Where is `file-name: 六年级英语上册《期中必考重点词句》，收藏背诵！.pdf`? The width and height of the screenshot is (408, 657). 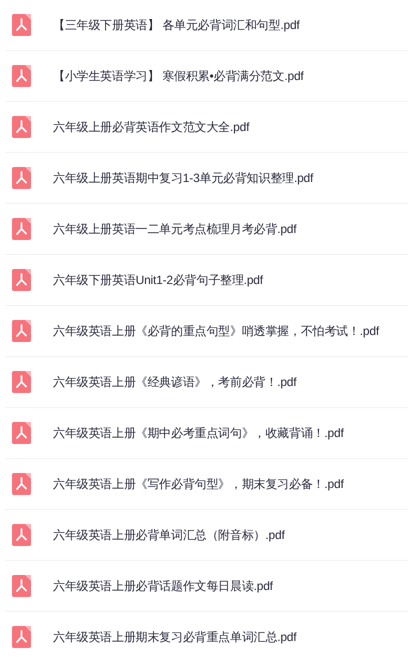
file-name: 六年级英语上册《期中必考重点词句》，收藏背诵！.pdf is located at coordinates (198, 433).